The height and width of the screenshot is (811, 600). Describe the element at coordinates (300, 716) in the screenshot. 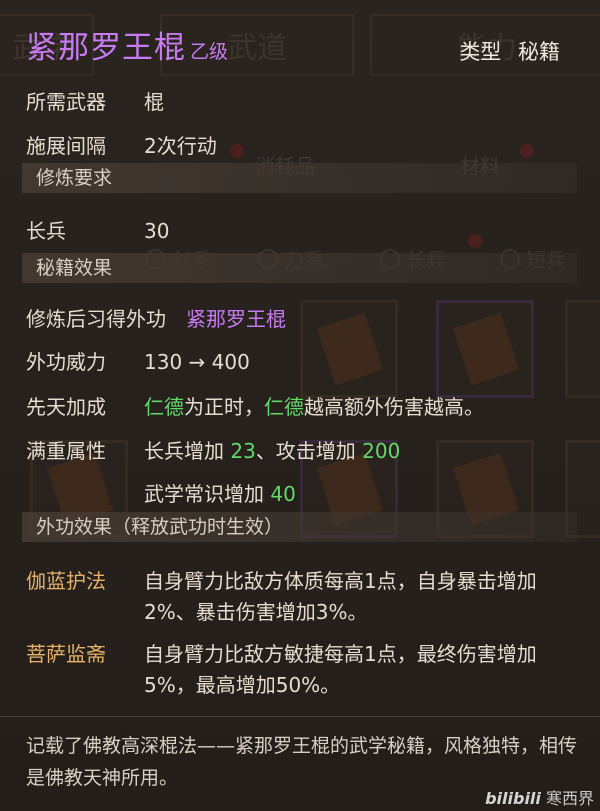

I see `divider` at that location.